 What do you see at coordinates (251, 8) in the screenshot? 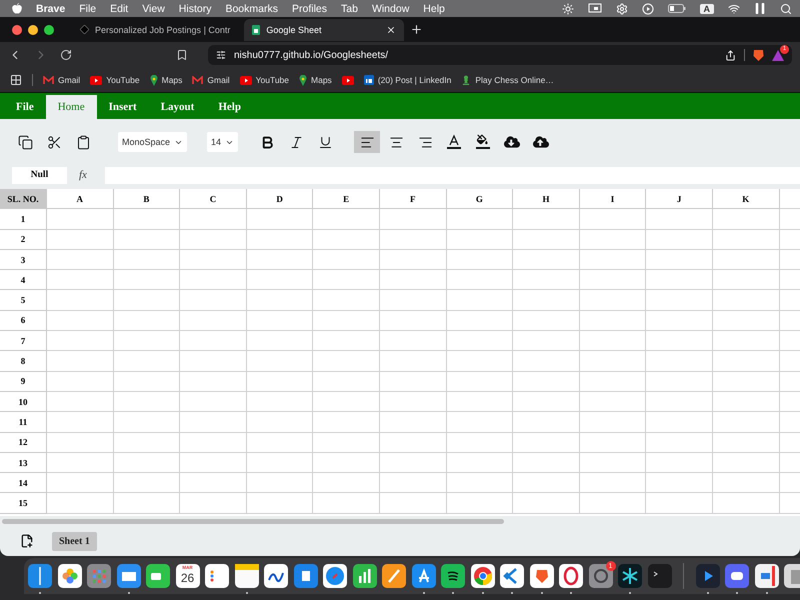
I see `menu-item: Bookmarks` at bounding box center [251, 8].